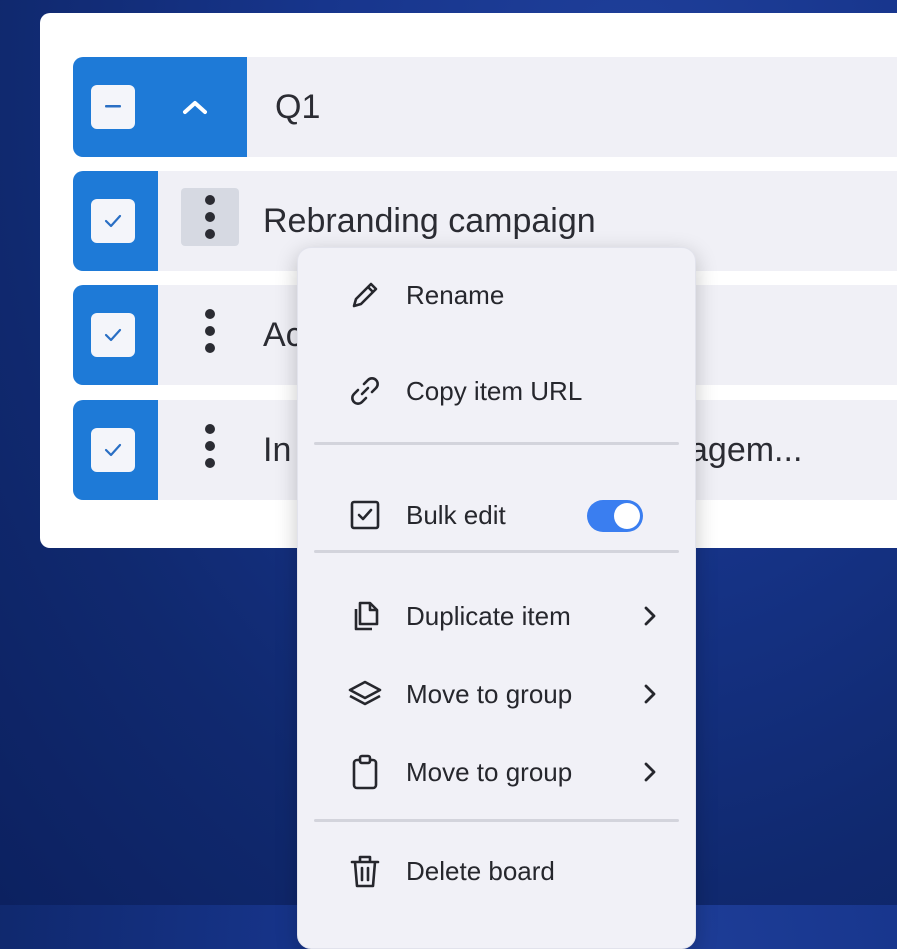 Image resolution: width=897 pixels, height=949 pixels. I want to click on checkbox-icon, so click(365, 515).